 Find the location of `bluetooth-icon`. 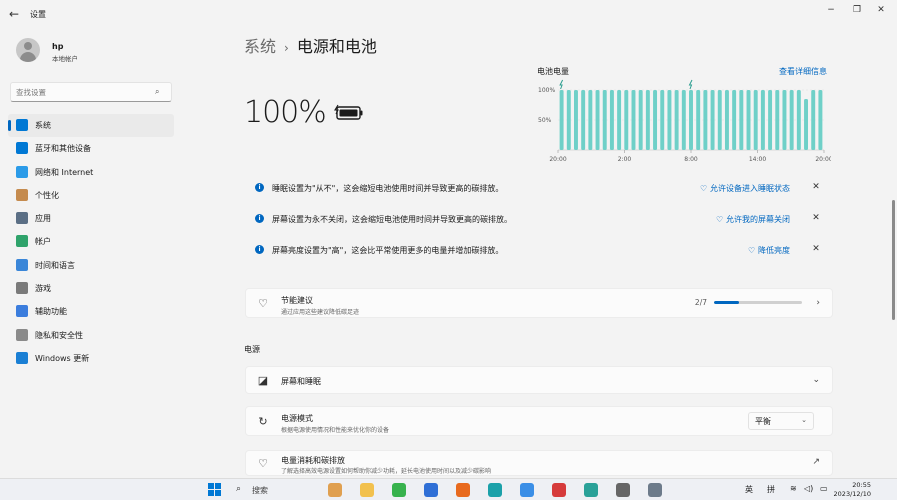

bluetooth-icon is located at coordinates (22, 148).